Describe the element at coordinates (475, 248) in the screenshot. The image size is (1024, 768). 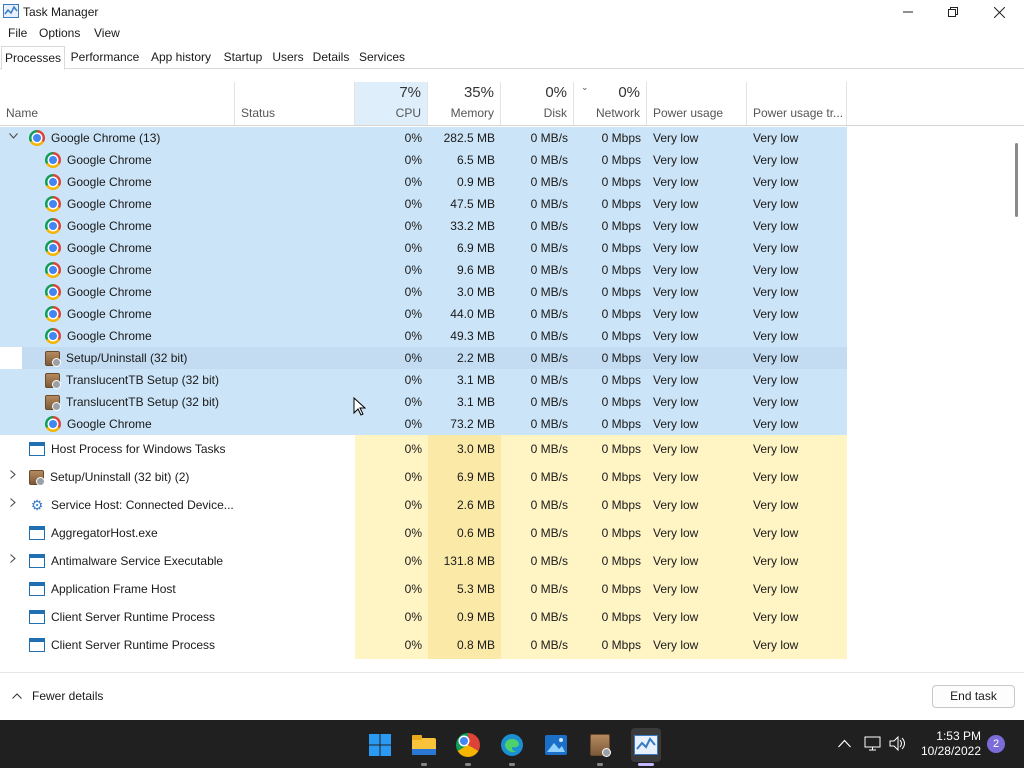
I see `memory-cell: 6.9 MB` at that location.